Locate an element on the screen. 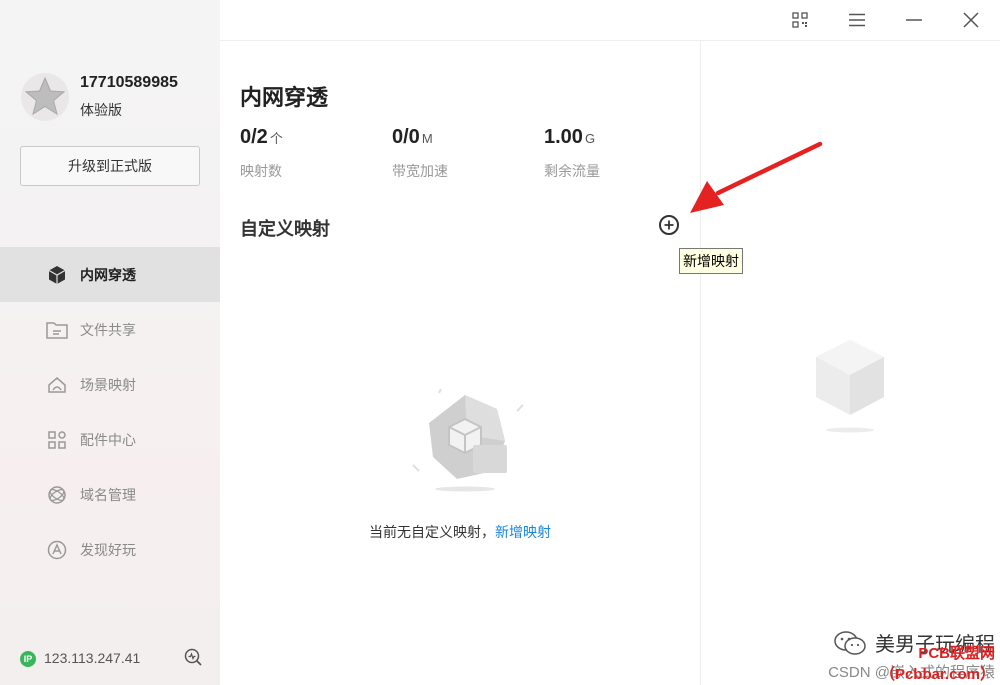 The width and height of the screenshot is (1000, 685). sidebar-item-label: 文件共享 is located at coordinates (108, 329).